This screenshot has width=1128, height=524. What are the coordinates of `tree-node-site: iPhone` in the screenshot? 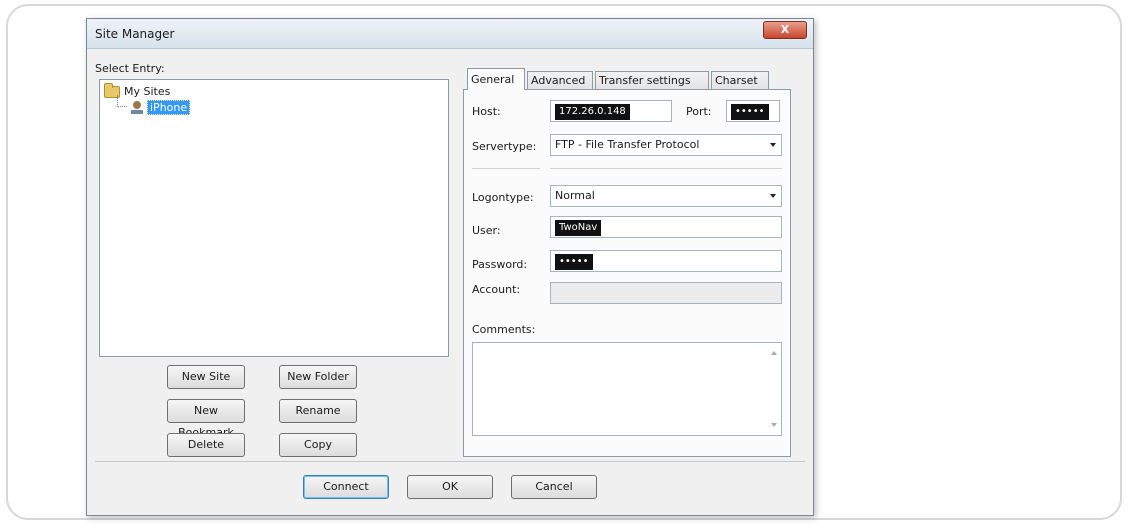 It's located at (160, 107).